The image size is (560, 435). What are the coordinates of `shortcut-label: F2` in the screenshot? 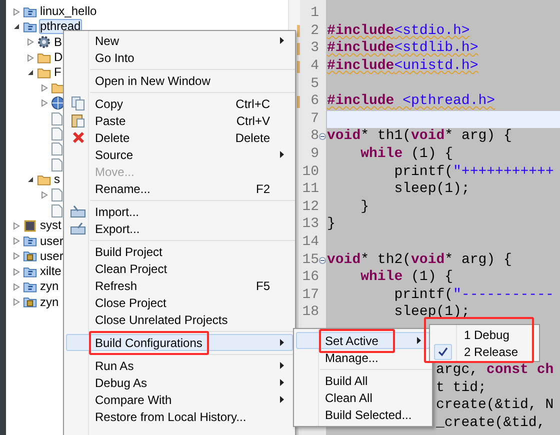 It's located at (263, 189).